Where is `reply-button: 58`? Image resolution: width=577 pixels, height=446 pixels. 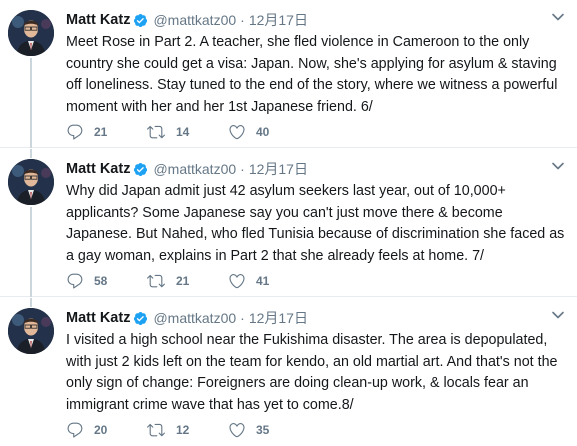
reply-button: 58 is located at coordinates (106, 281).